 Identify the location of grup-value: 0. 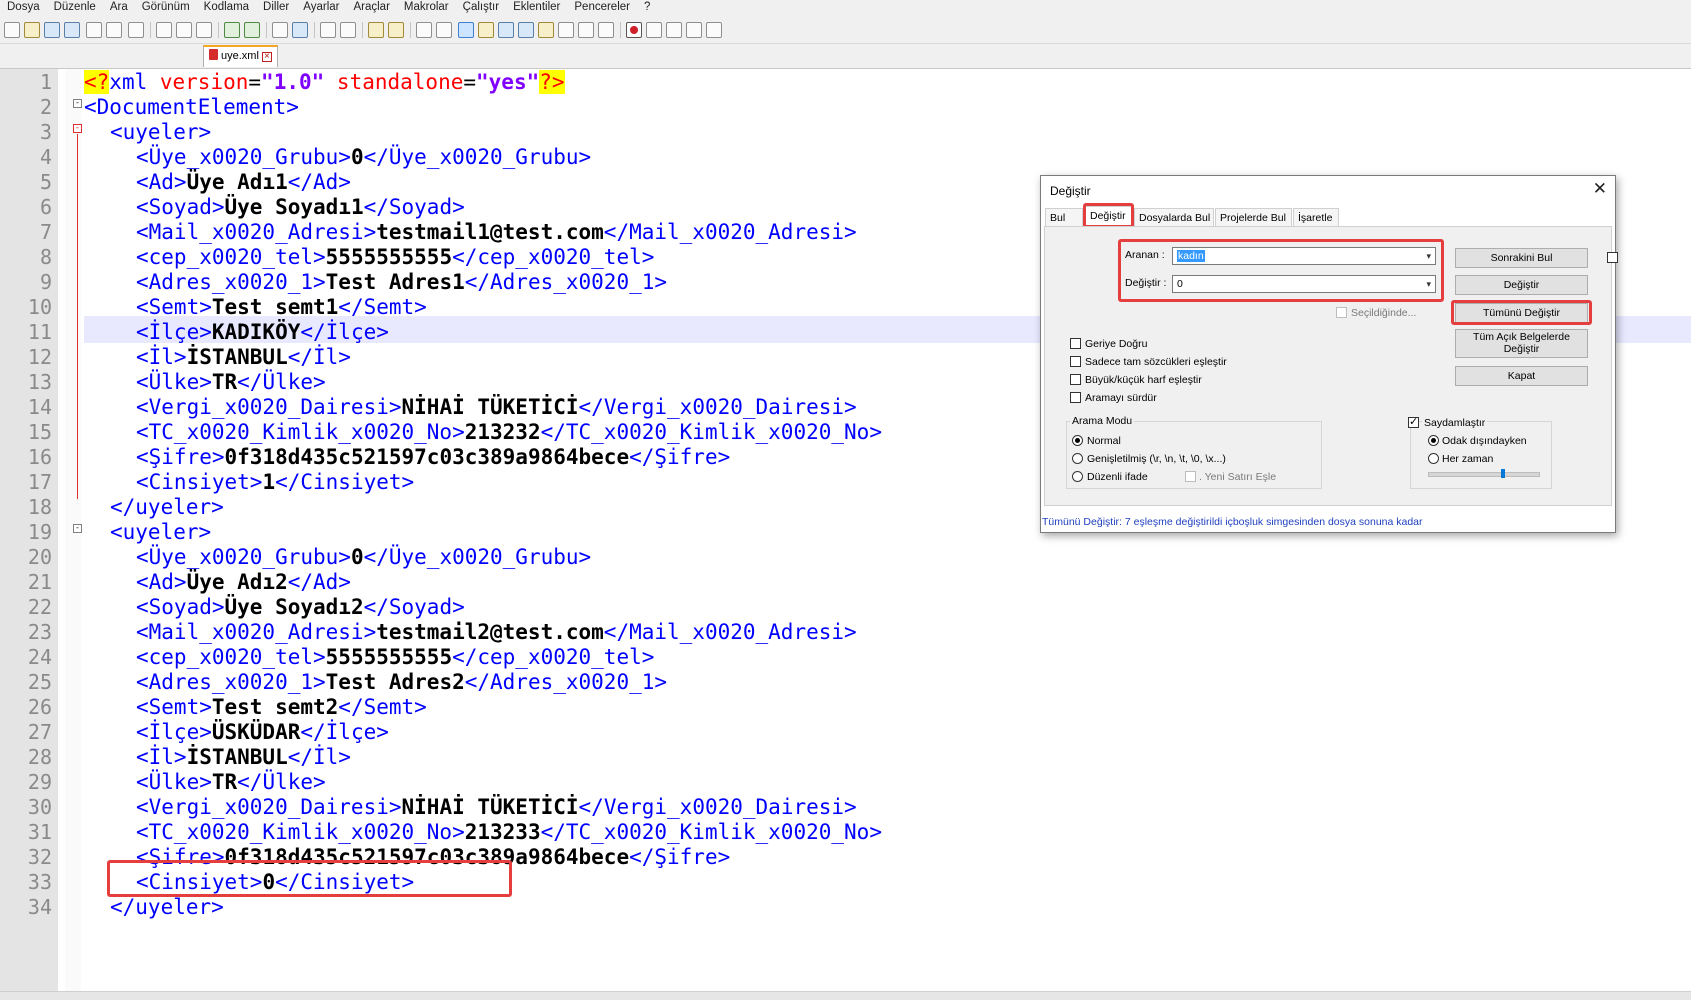
(357, 557).